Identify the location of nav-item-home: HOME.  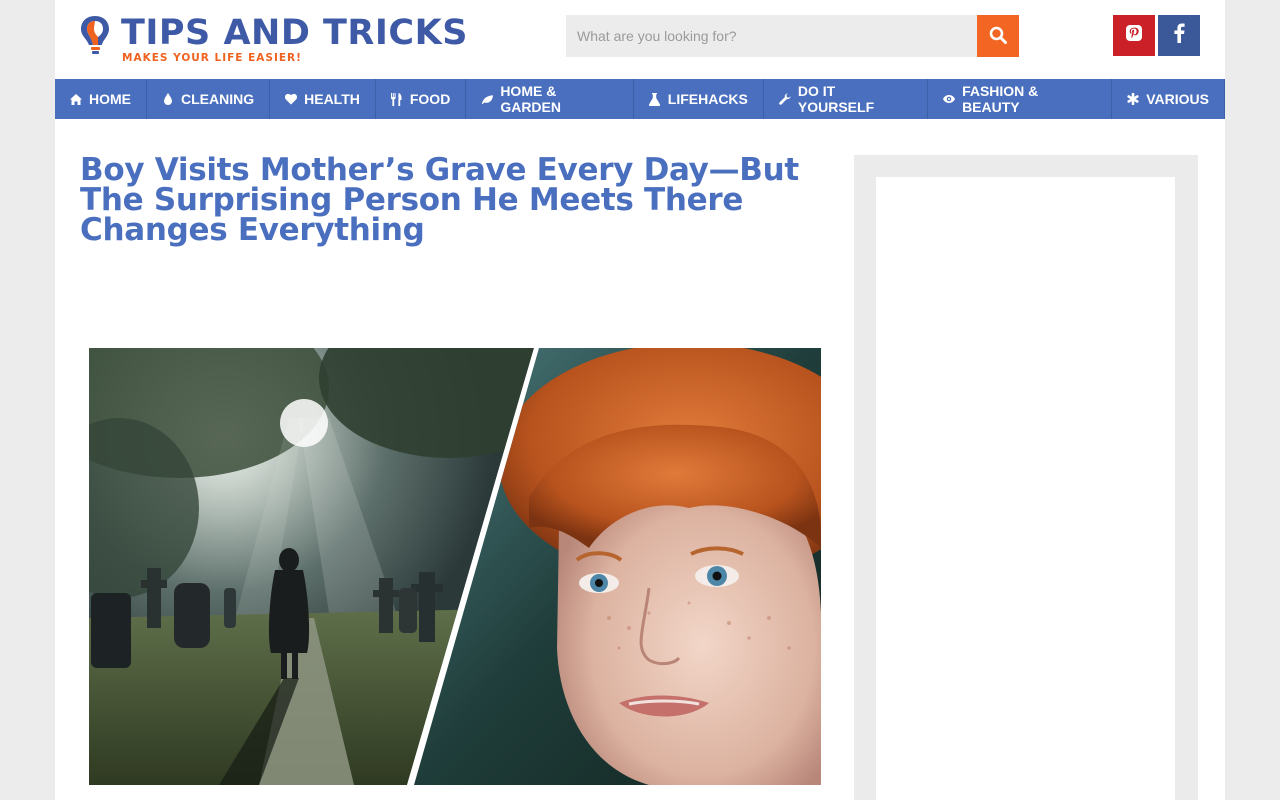
(101, 99).